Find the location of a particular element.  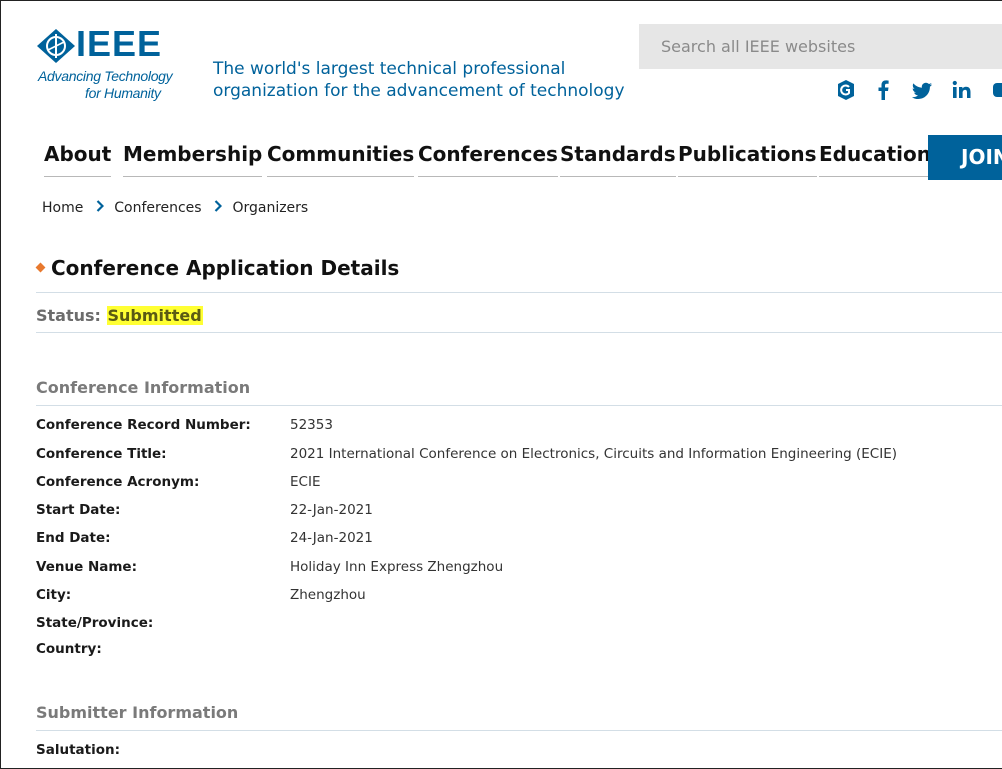

status-badge: Submitted is located at coordinates (154, 315).